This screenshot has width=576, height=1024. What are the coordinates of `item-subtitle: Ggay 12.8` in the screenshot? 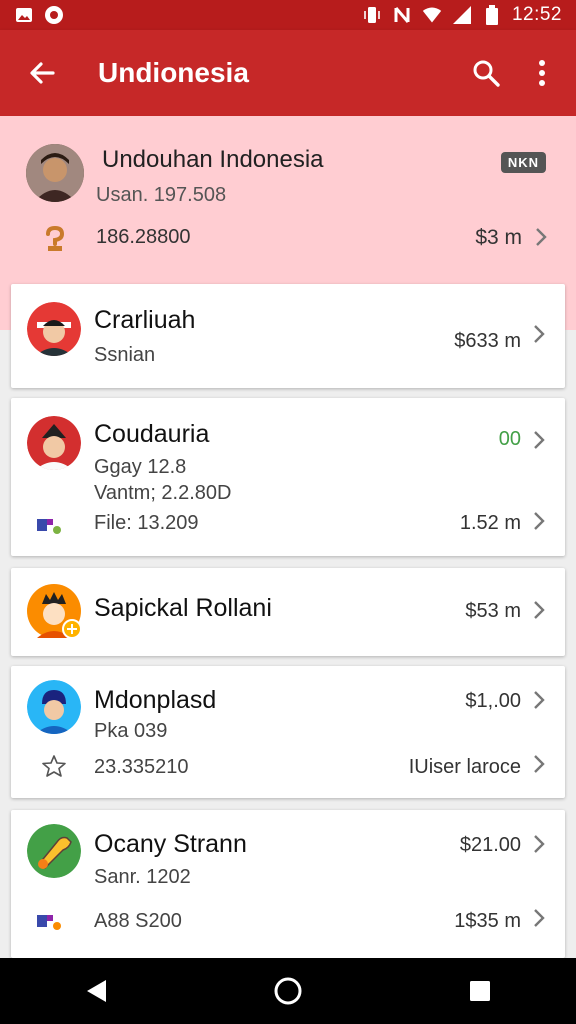 It's located at (140, 467).